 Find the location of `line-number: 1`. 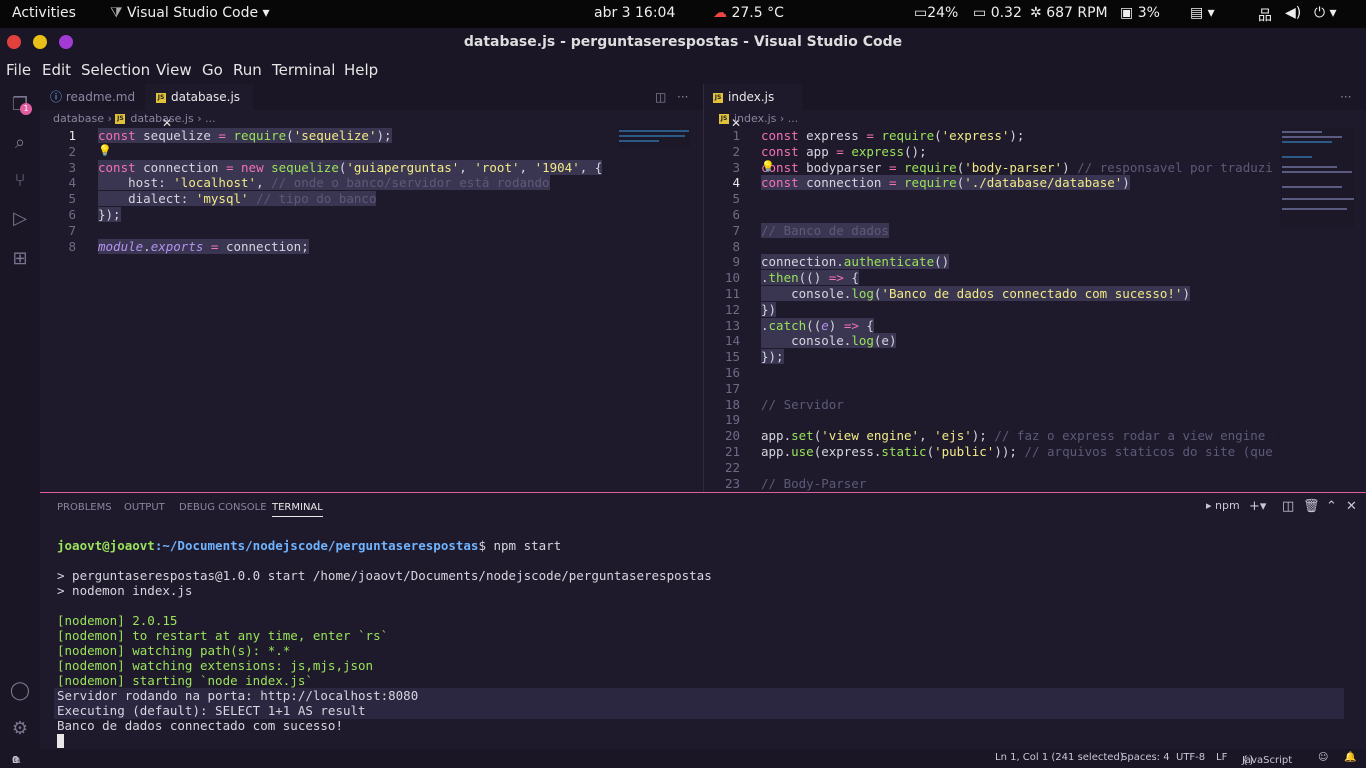

line-number: 1 is located at coordinates (736, 135).